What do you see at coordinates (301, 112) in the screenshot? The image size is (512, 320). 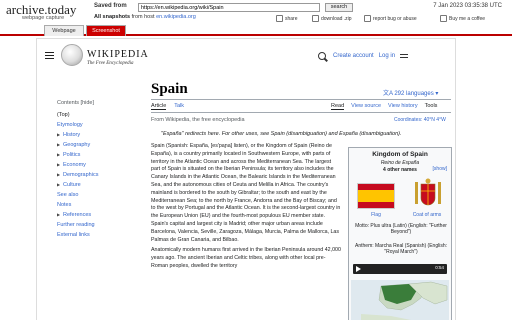 I see `tabs-divider` at bounding box center [301, 112].